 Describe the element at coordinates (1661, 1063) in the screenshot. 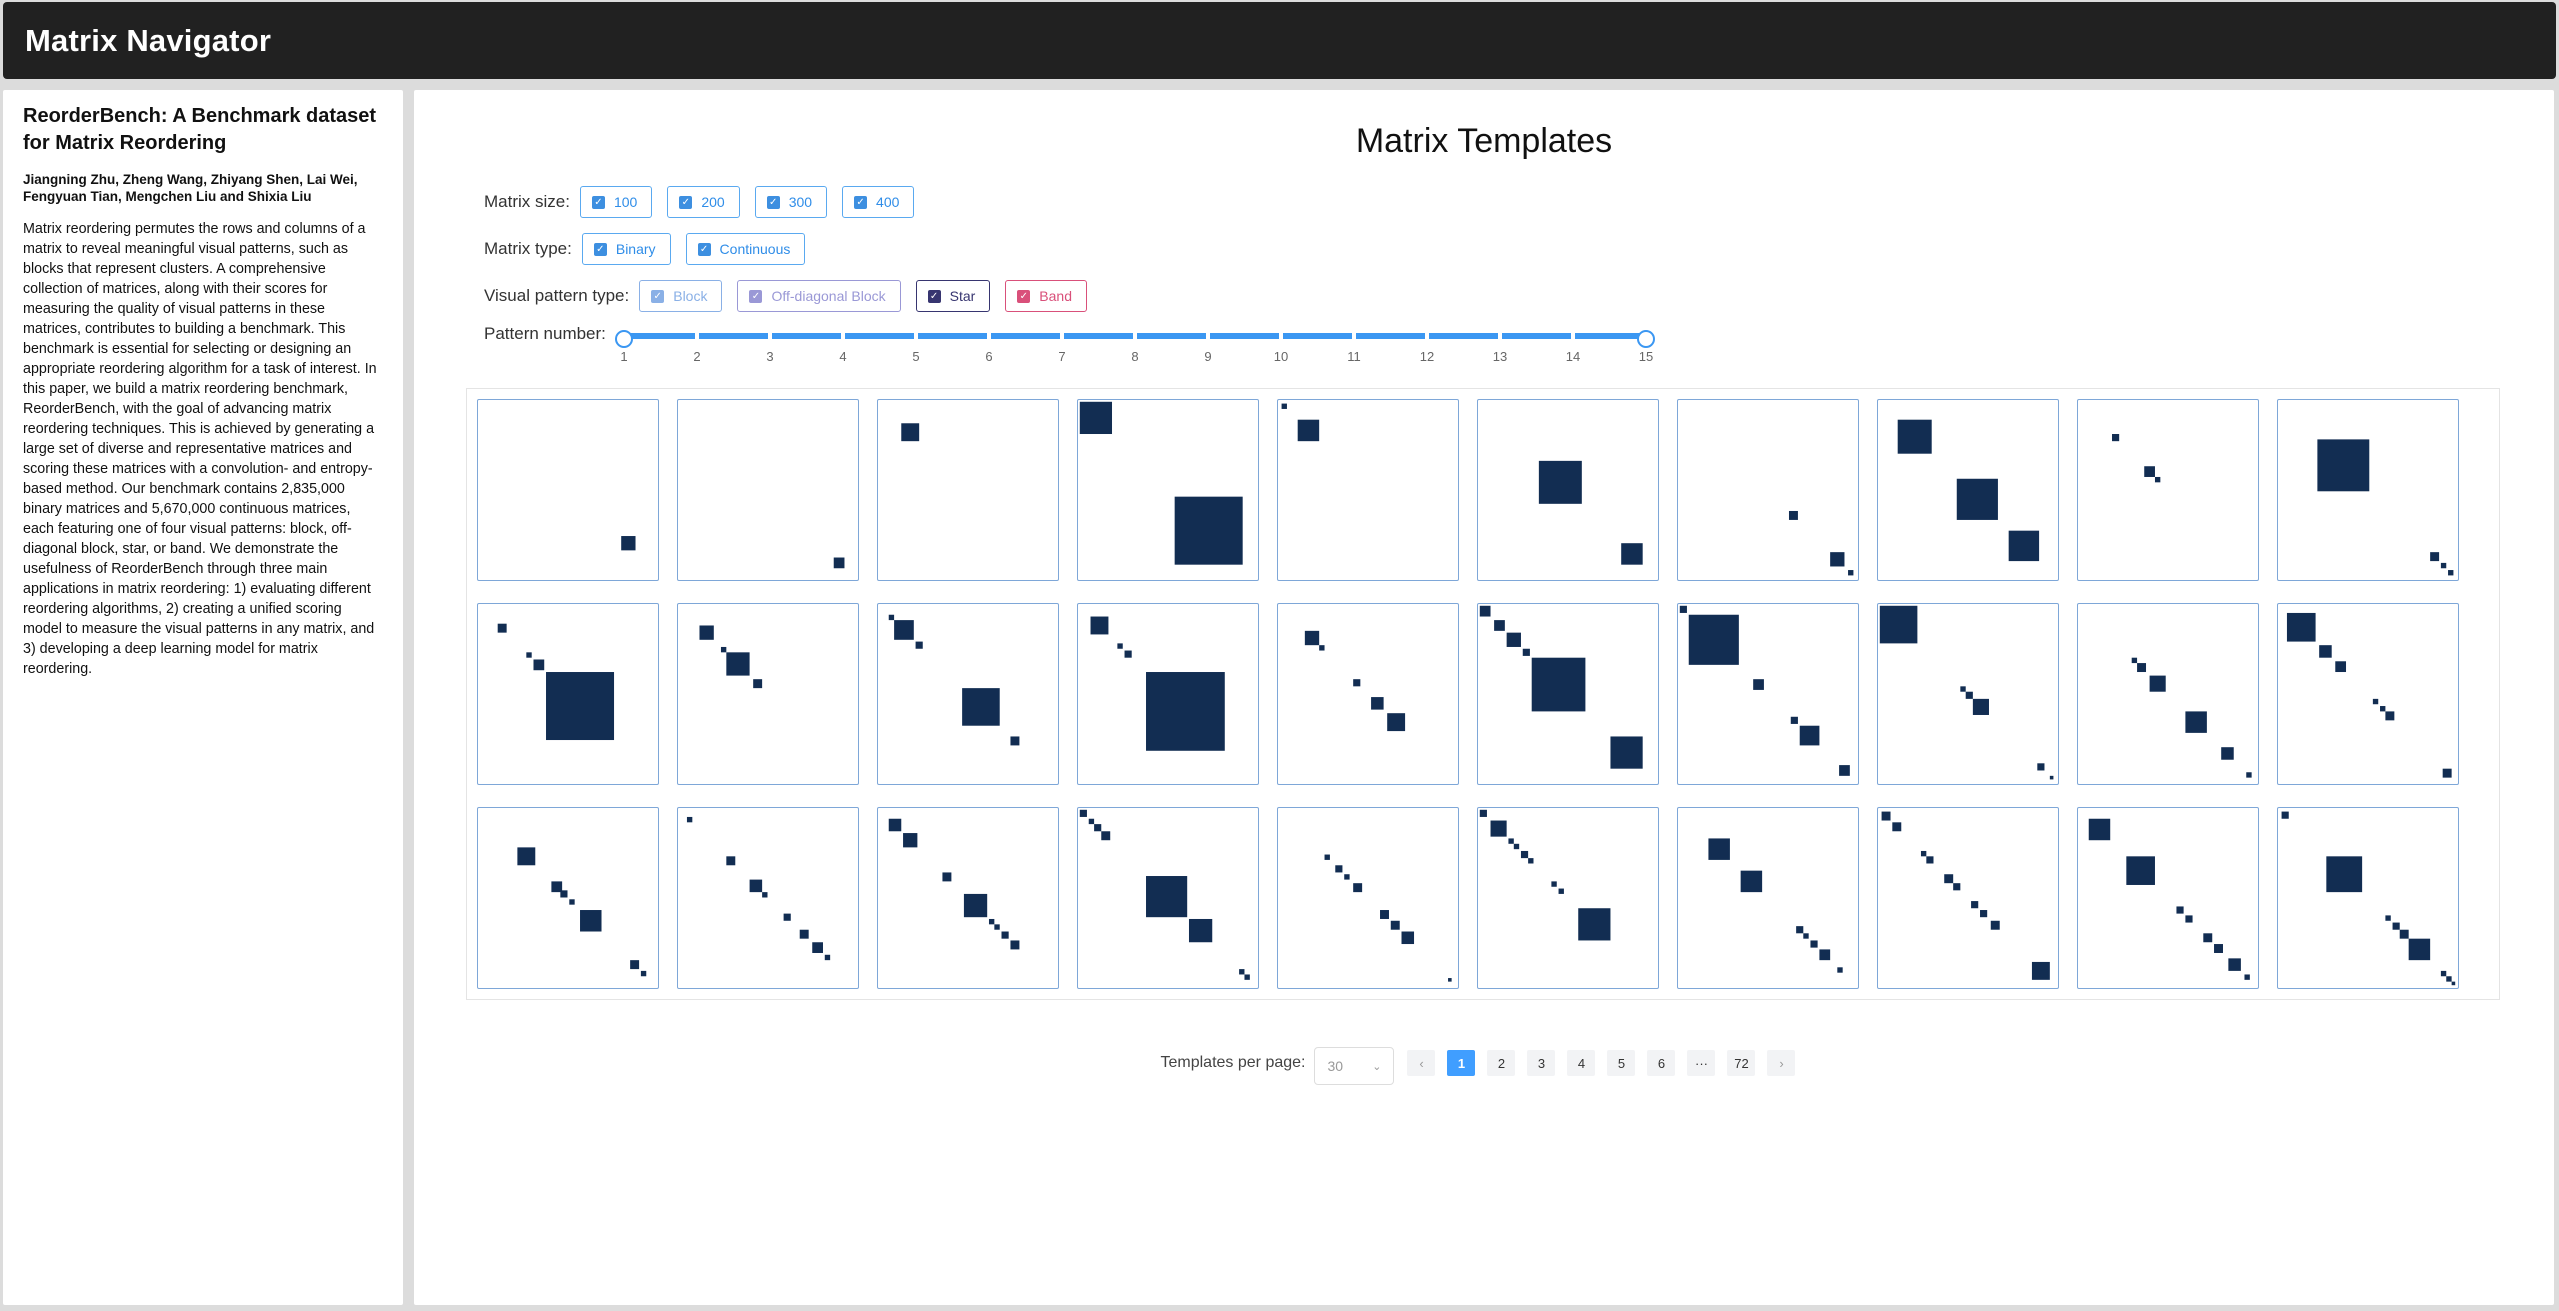

I see `page-button: 6` at that location.